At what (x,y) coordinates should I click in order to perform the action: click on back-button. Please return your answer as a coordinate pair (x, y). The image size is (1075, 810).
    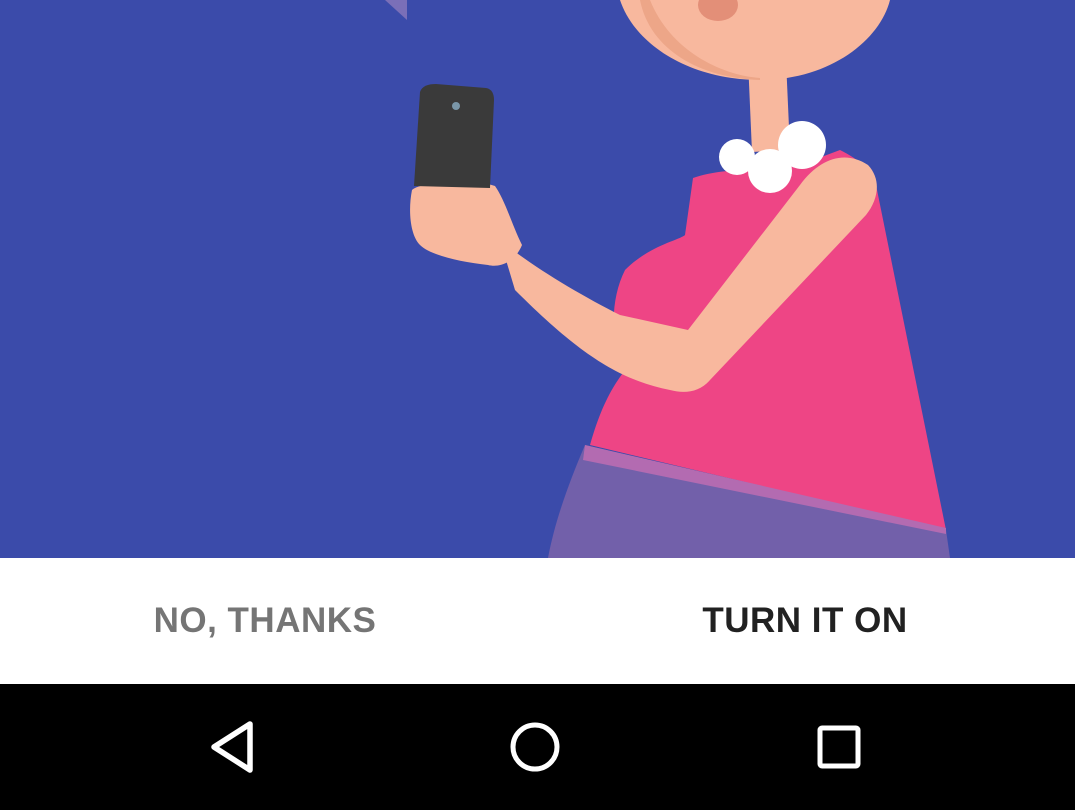
    Looking at the image, I should click on (233, 747).